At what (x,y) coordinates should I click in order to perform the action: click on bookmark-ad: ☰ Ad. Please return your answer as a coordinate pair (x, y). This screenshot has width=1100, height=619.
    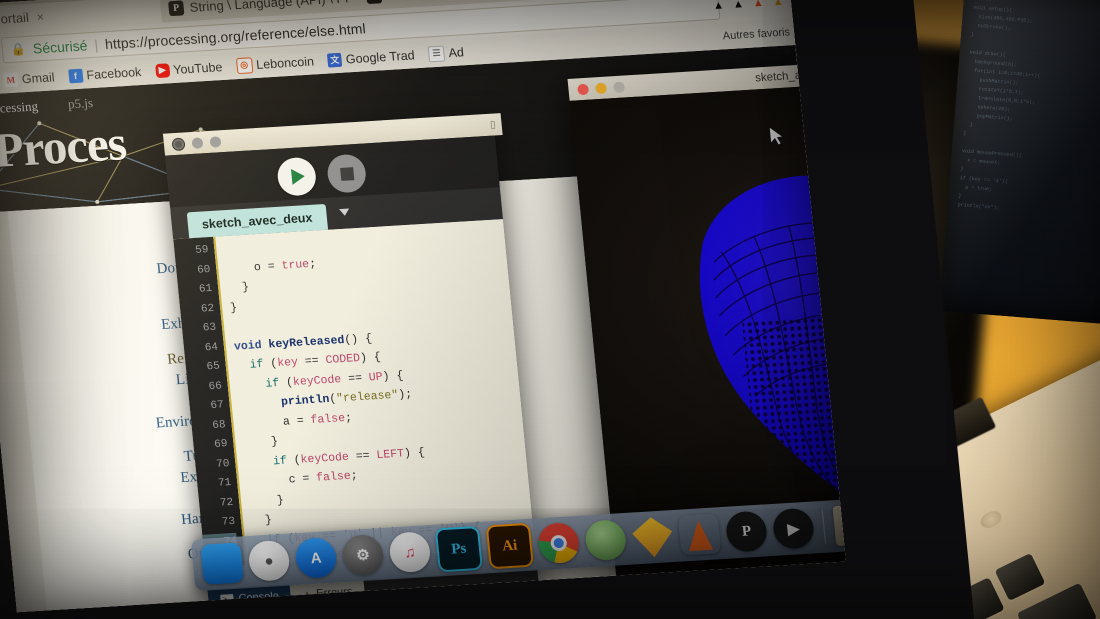
    Looking at the image, I should click on (446, 53).